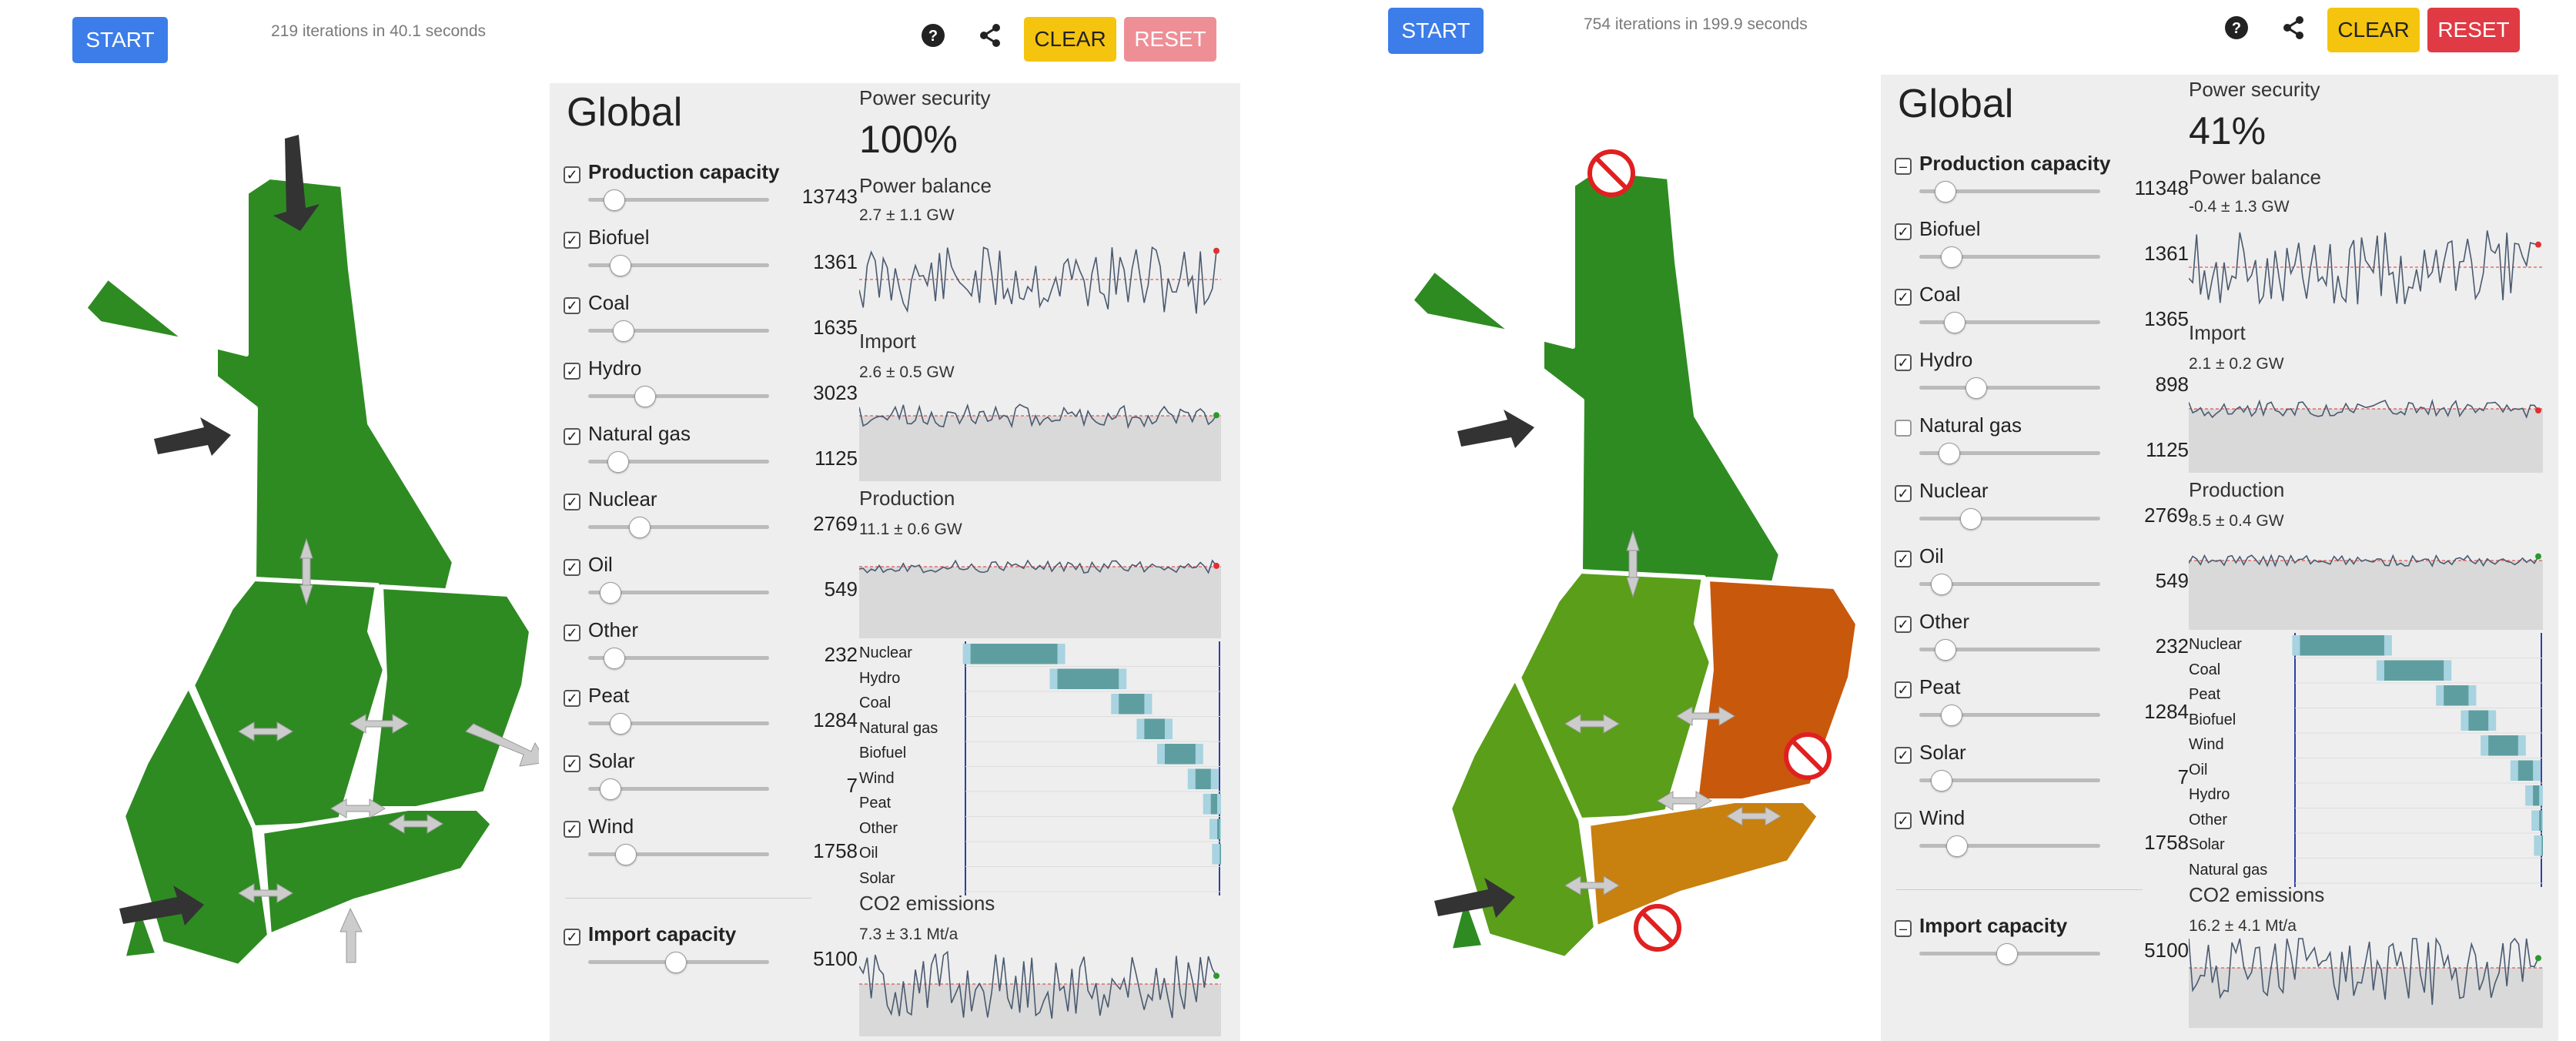 The height and width of the screenshot is (1041, 2576). Describe the element at coordinates (876, 703) in the screenshot. I see `merit-order-label: Coal` at that location.